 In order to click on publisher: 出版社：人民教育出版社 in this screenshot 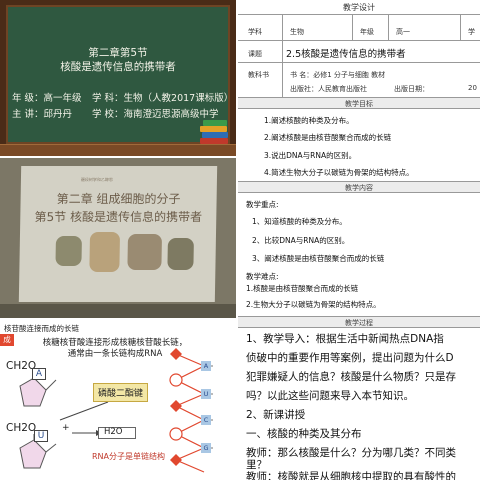, I will do `click(328, 89)`.